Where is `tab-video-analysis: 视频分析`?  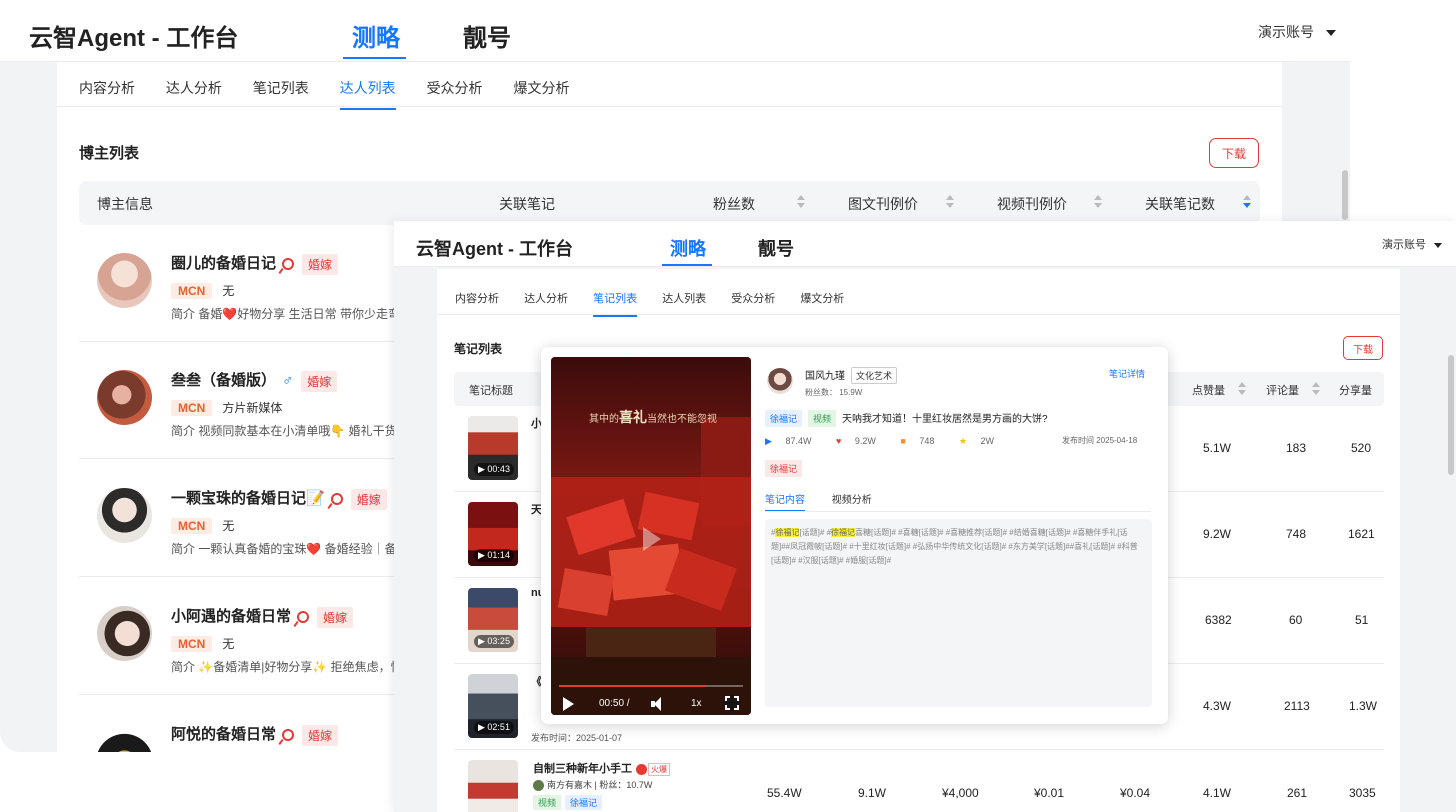 tab-video-analysis: 视频分析 is located at coordinates (852, 501).